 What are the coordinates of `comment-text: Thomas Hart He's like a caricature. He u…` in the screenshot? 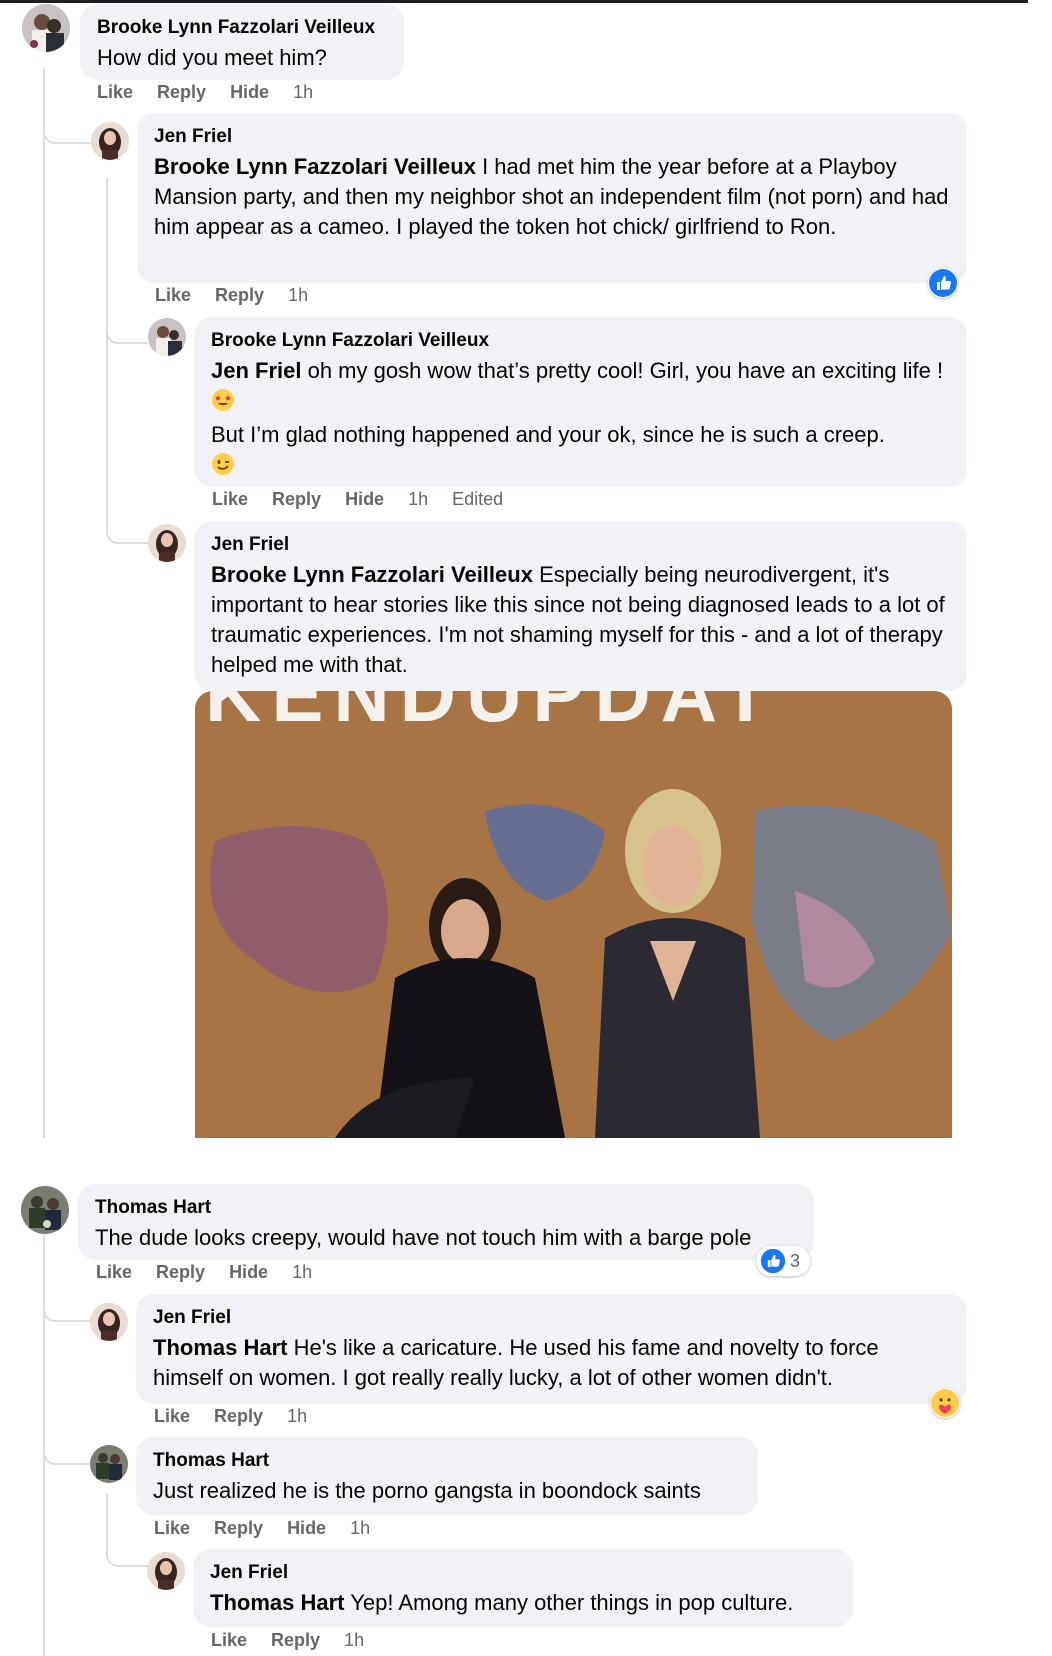 It's located at (552, 1363).